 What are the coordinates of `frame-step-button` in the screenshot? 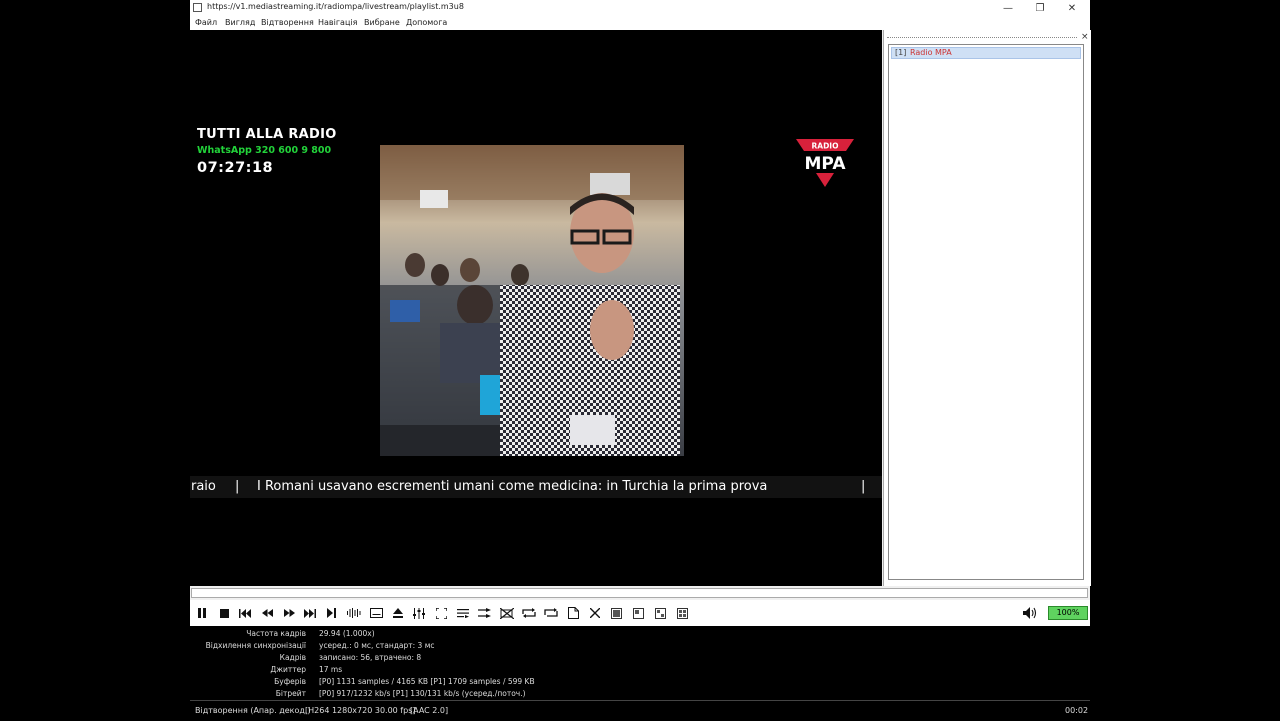 It's located at (332, 613).